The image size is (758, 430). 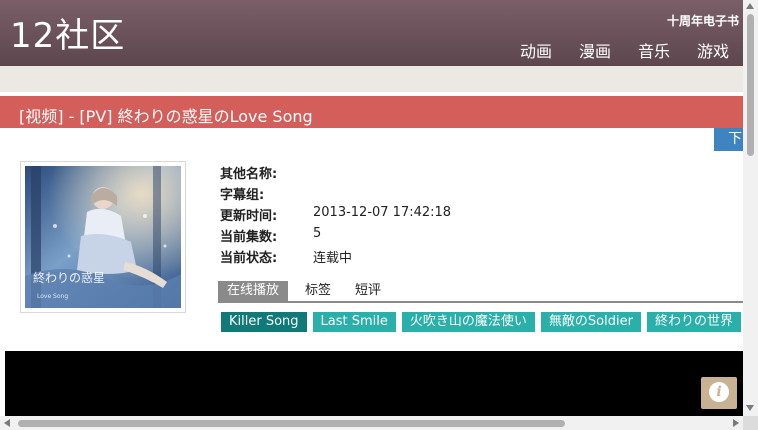 What do you see at coordinates (249, 174) in the screenshot?
I see `info-label: 其他名称:` at bounding box center [249, 174].